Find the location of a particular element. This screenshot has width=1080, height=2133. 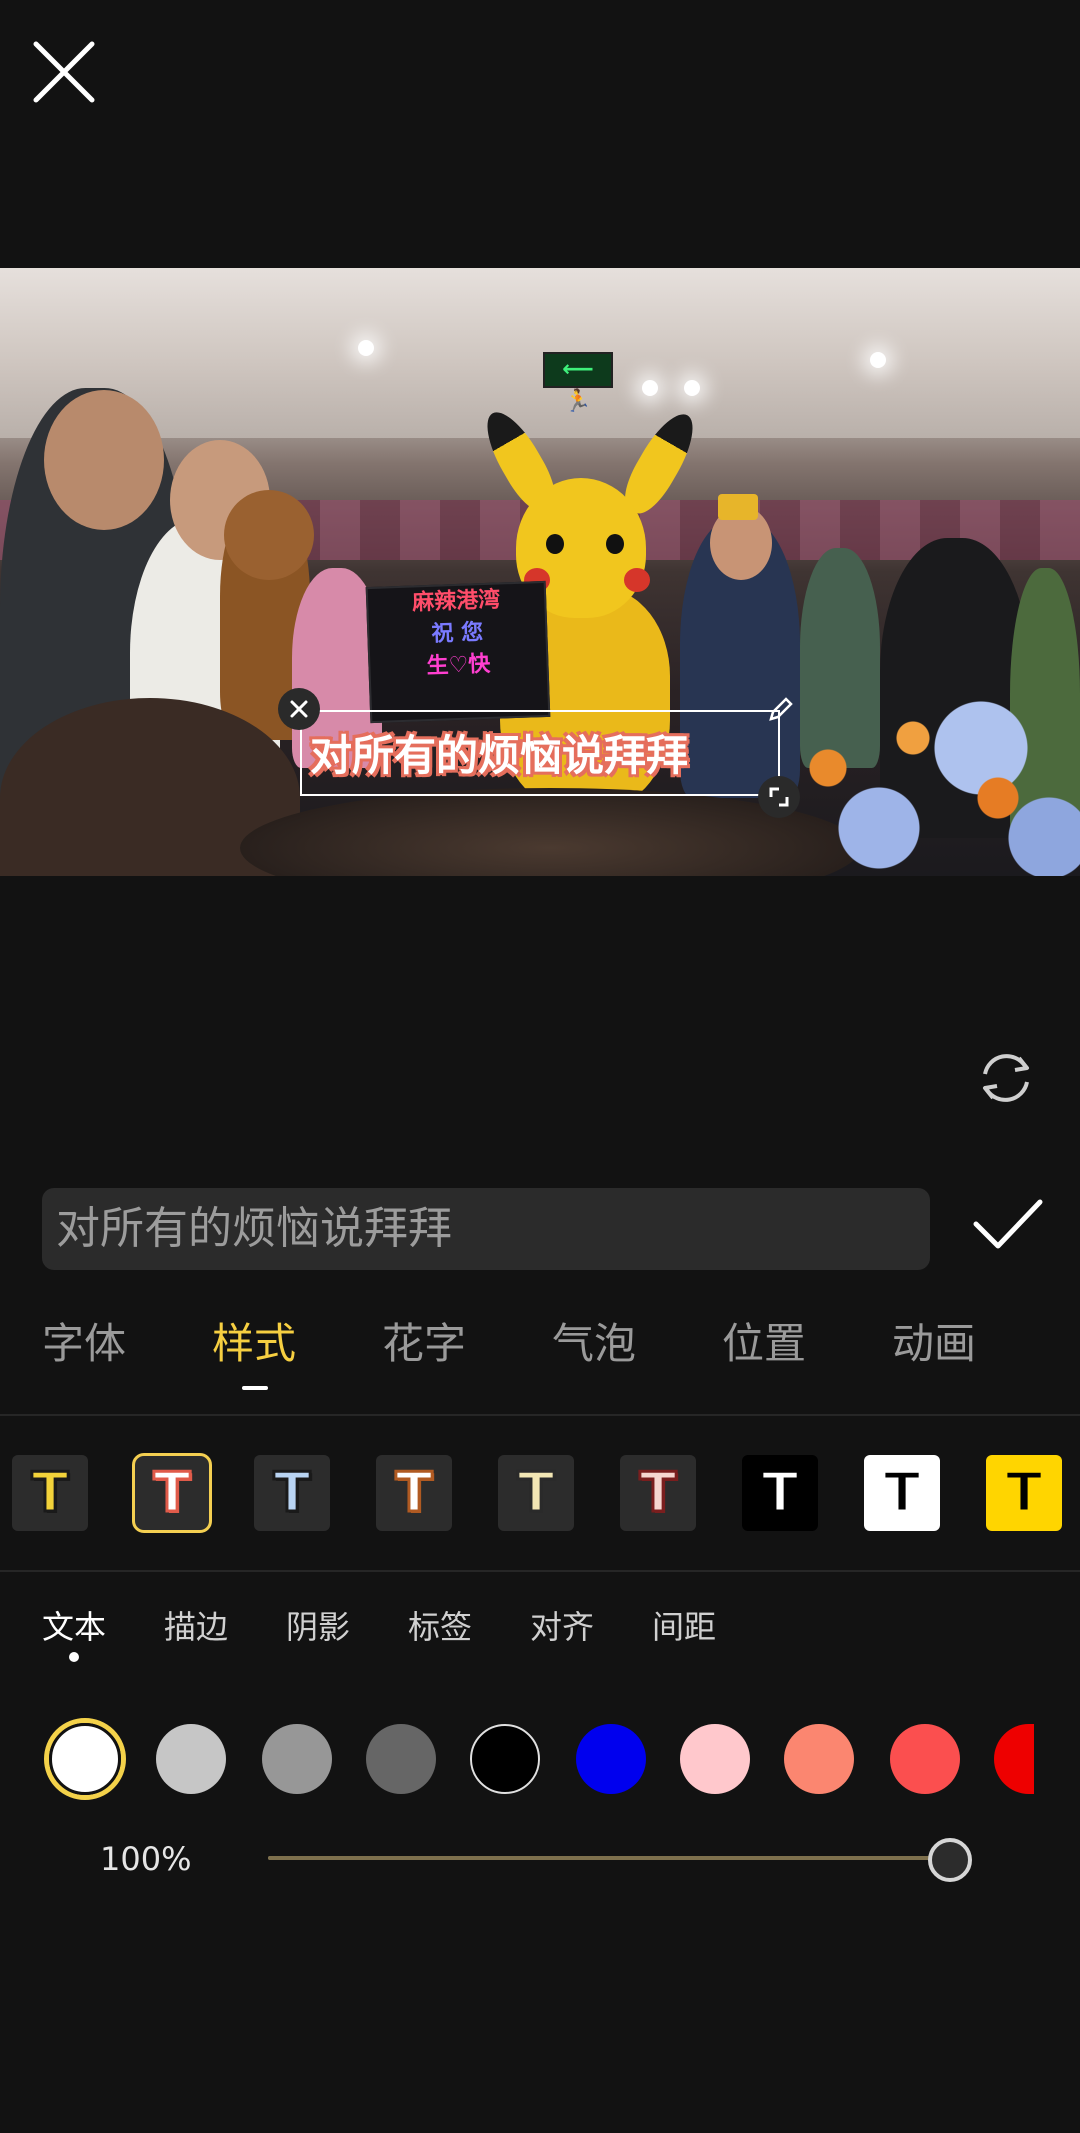

tab-fancy-text: 花字 is located at coordinates (424, 1340).